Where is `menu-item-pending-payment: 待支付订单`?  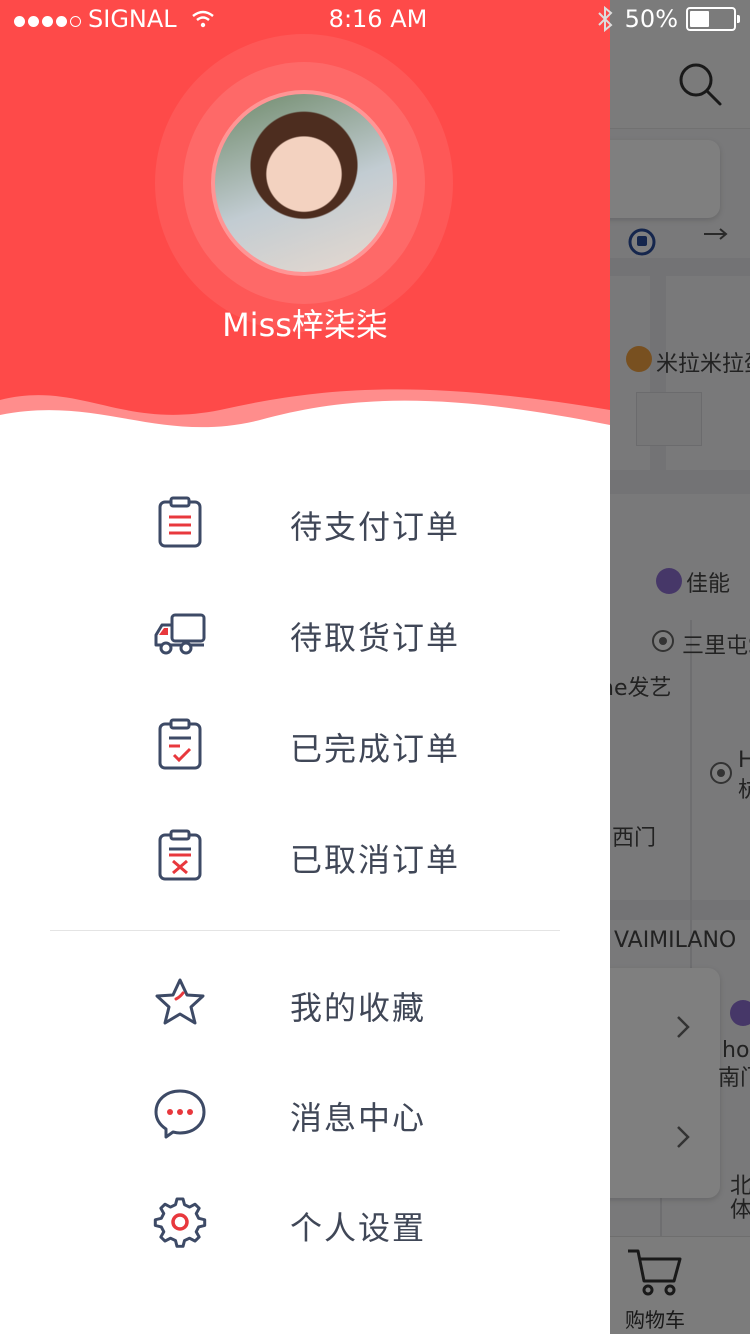
menu-item-pending-payment: 待支付订单 is located at coordinates (305, 522).